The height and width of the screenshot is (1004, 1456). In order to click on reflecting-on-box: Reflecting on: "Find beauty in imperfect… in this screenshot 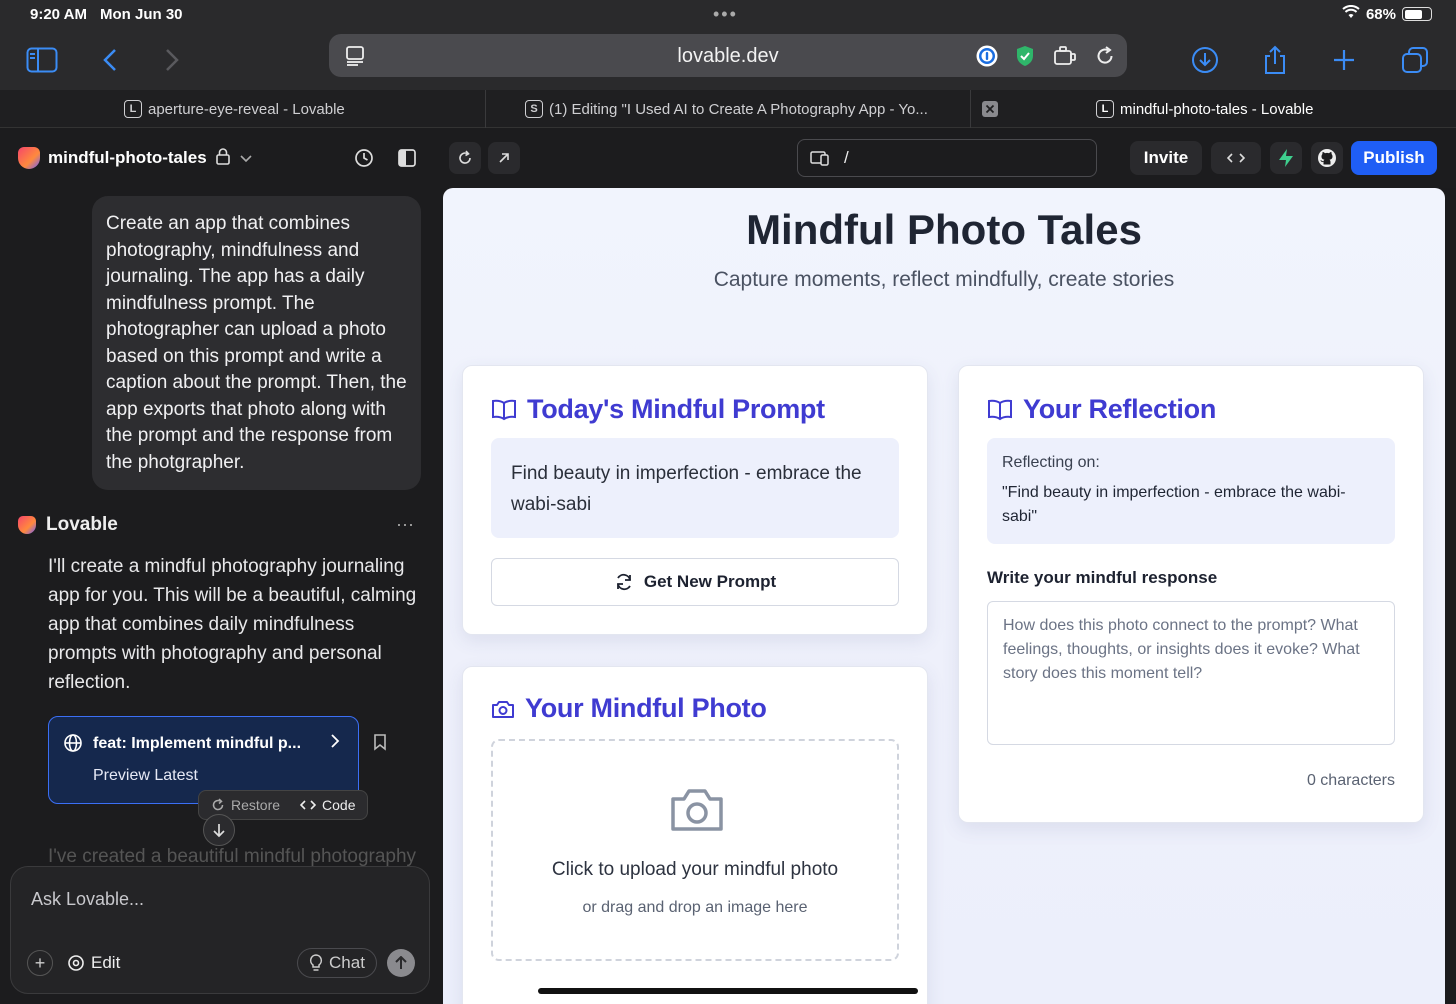, I will do `click(1191, 491)`.